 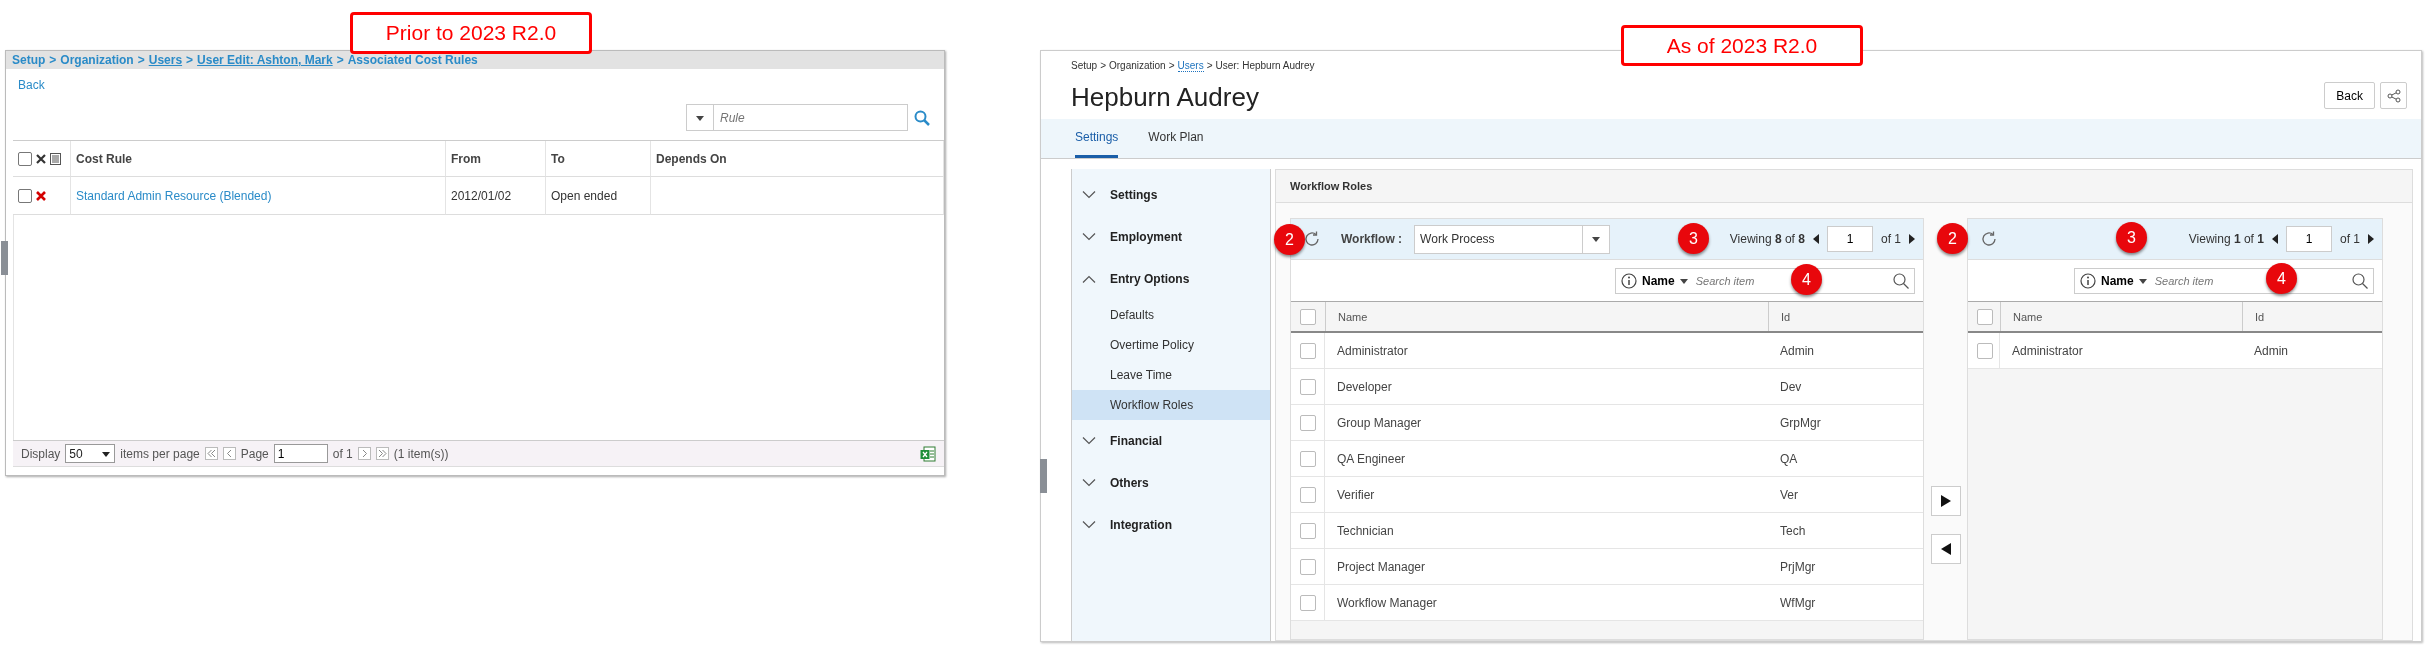 What do you see at coordinates (412, 60) in the screenshot?
I see `breadcrumb-item: Associated Cost Rules` at bounding box center [412, 60].